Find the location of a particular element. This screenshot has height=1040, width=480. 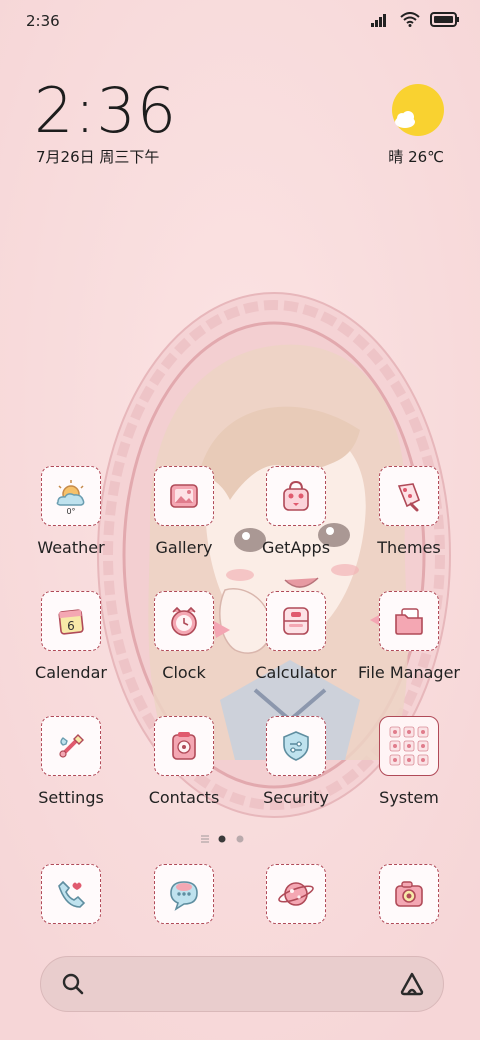

dock-messages is located at coordinates (184, 894).